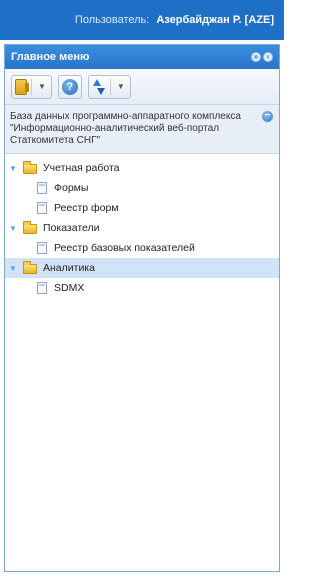 The width and height of the screenshot is (320, 577). Describe the element at coordinates (99, 86) in the screenshot. I see `sort-icon` at that location.